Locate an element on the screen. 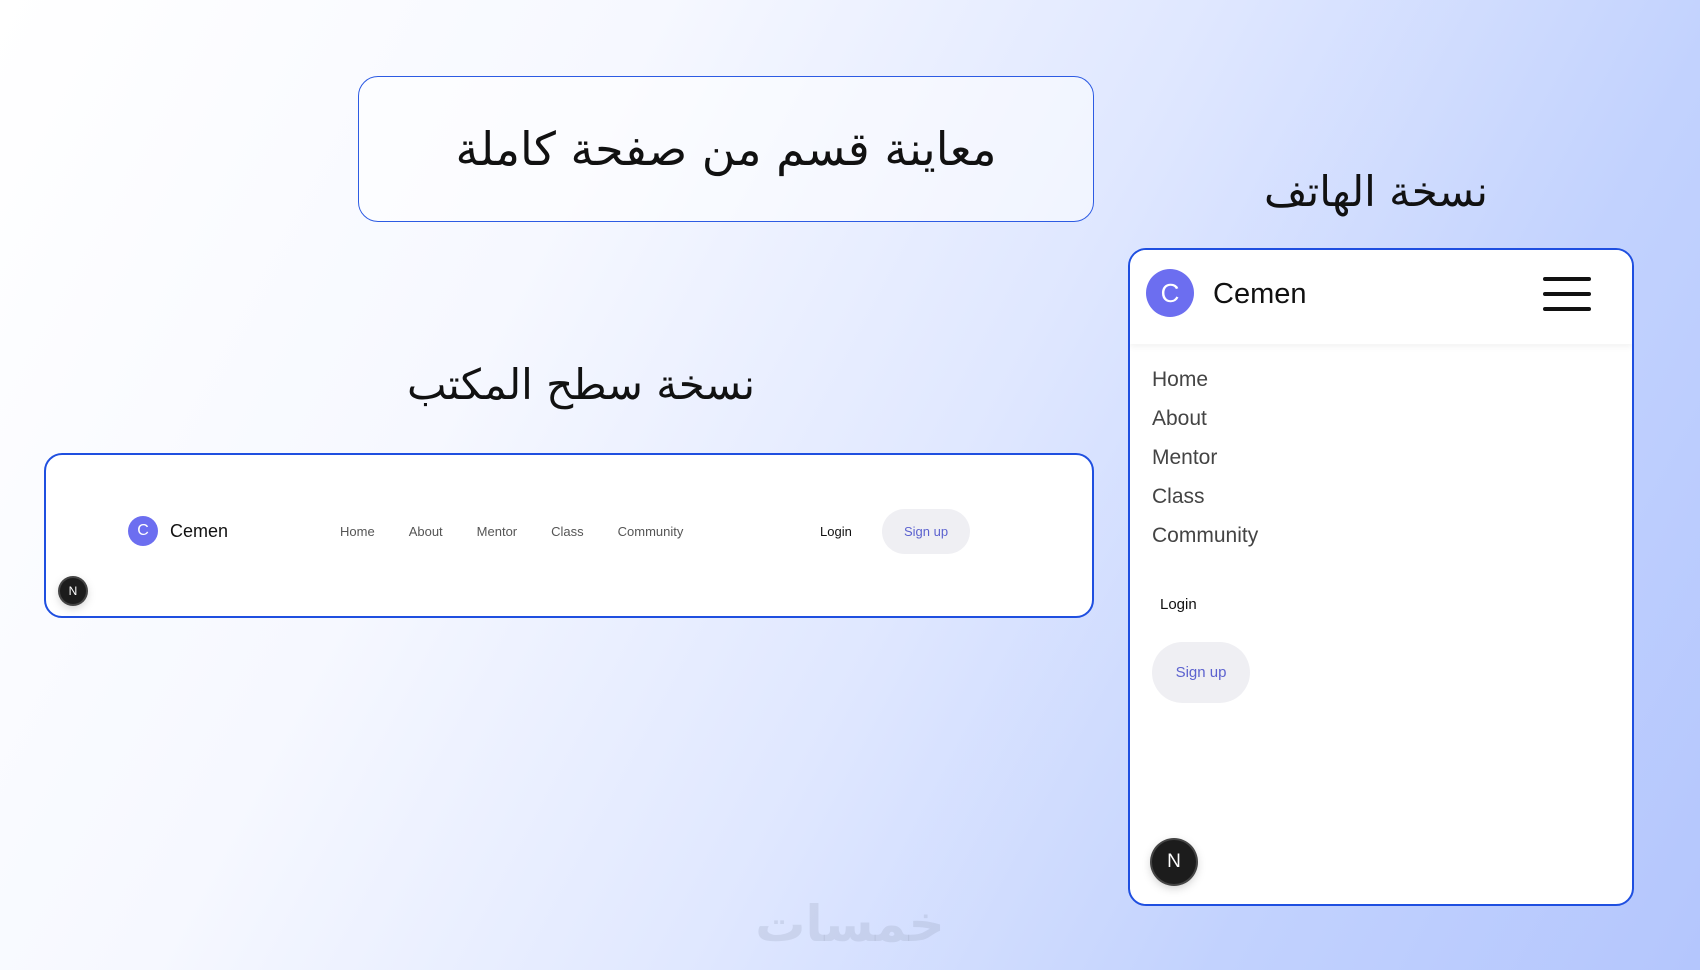  mobile-header: C Cemen is located at coordinates (1381, 297).